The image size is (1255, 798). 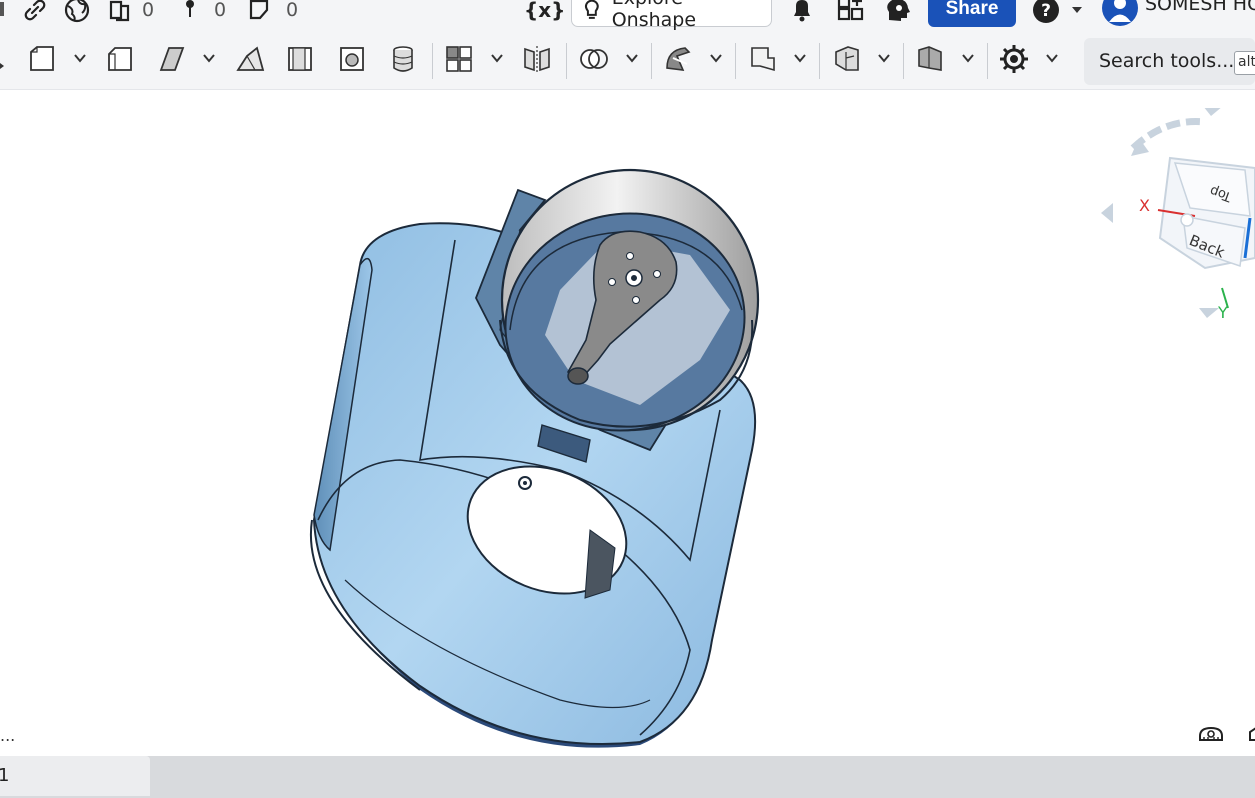 I want to click on fillet-tool-icon, so click(x=300, y=59).